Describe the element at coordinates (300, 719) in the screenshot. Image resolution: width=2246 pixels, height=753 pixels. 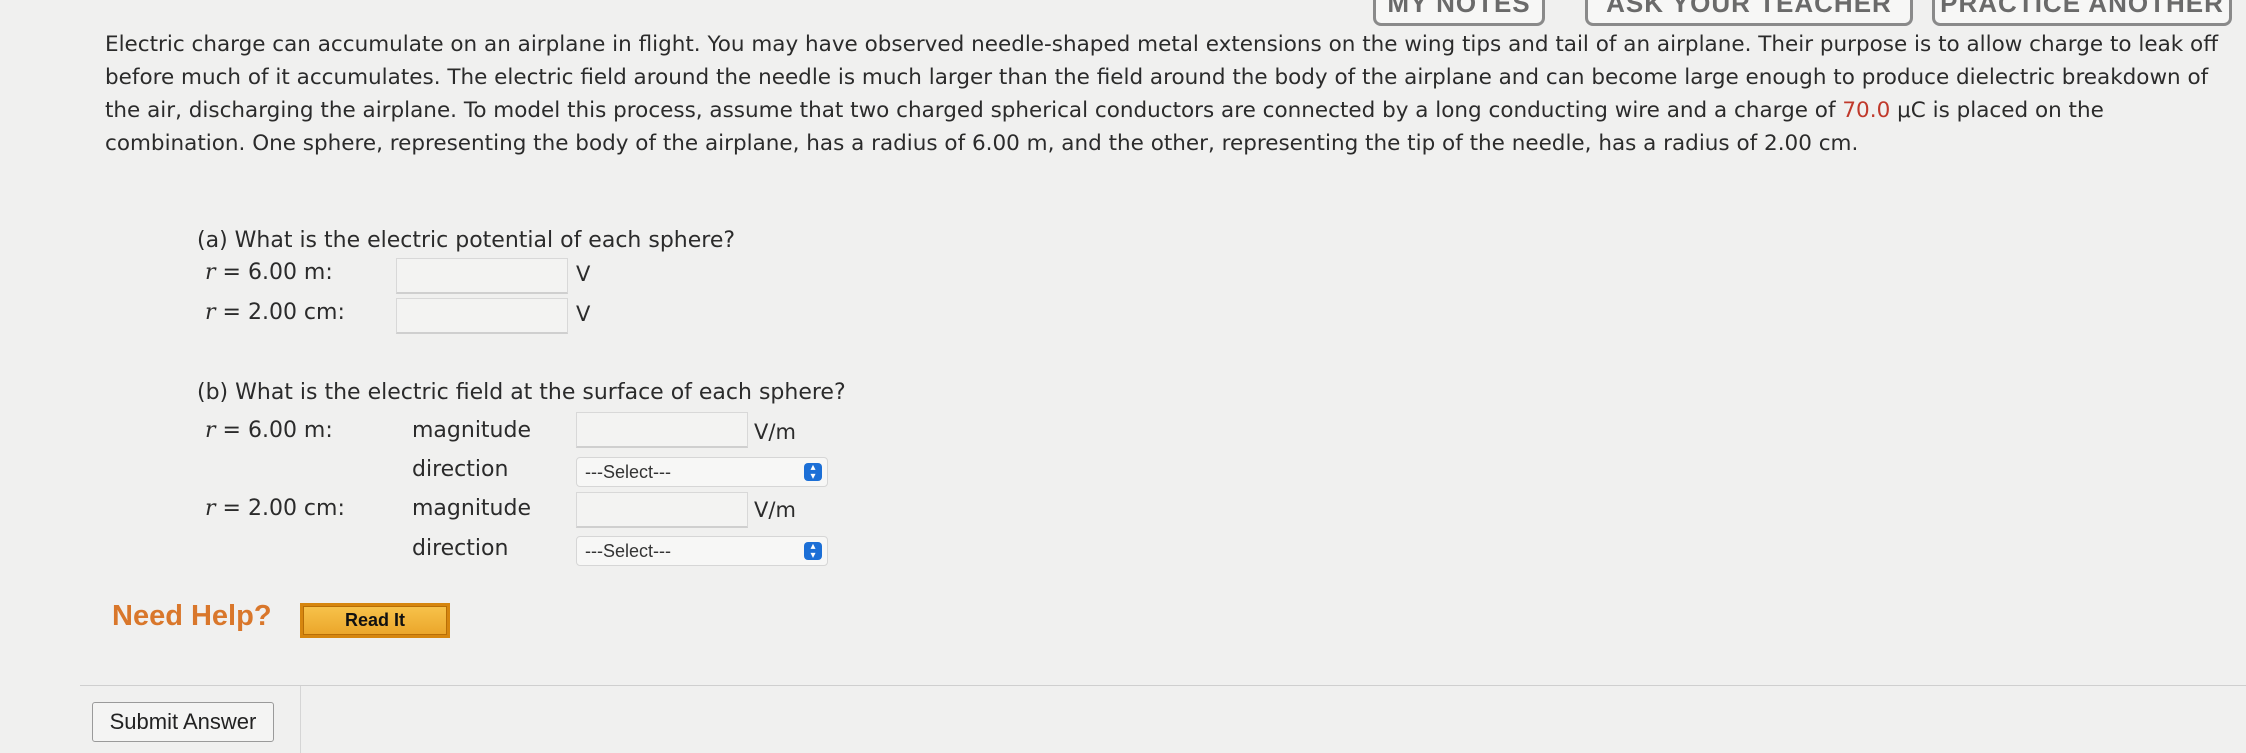
I see `divider-vertical` at that location.